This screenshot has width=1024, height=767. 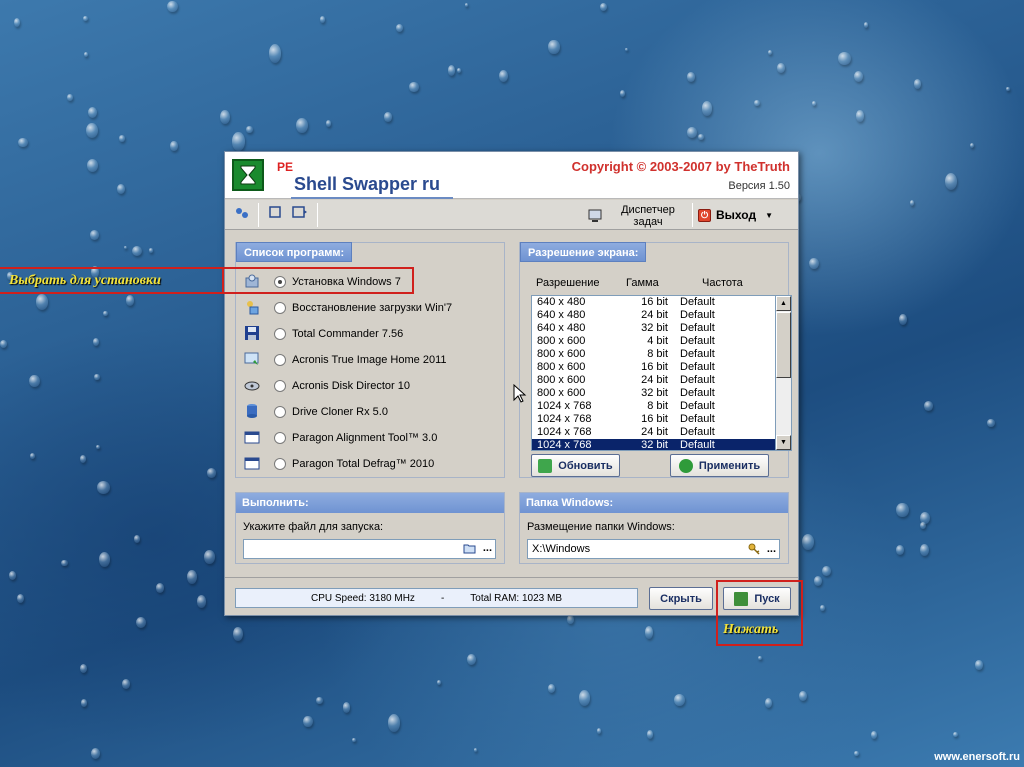 What do you see at coordinates (313, 527) in the screenshot?
I see `run-field-label: Укажите файл для запуска:` at bounding box center [313, 527].